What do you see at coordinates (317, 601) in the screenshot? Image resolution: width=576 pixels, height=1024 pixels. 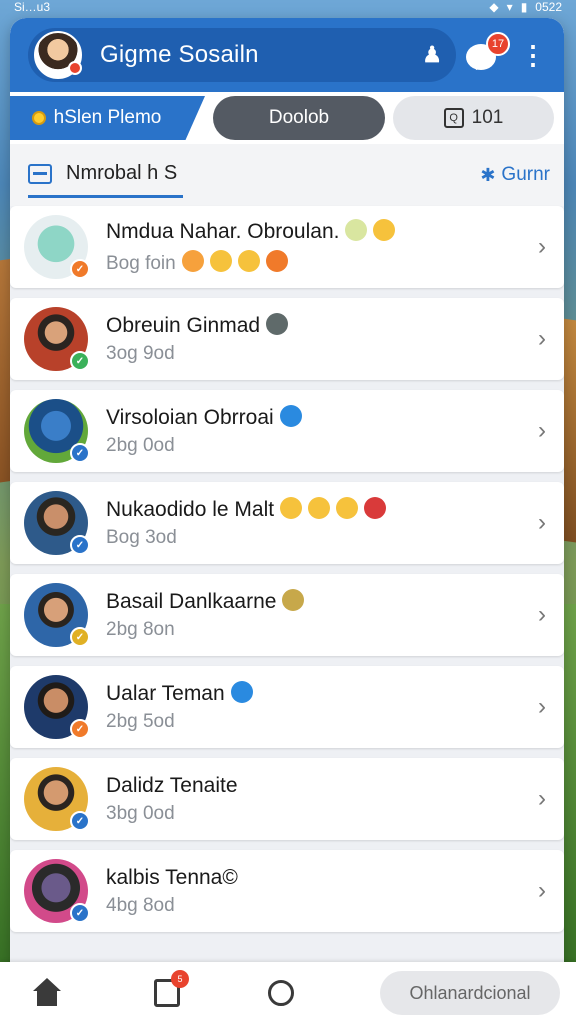 I see `friend-name: Basail Danlkaarne` at bounding box center [317, 601].